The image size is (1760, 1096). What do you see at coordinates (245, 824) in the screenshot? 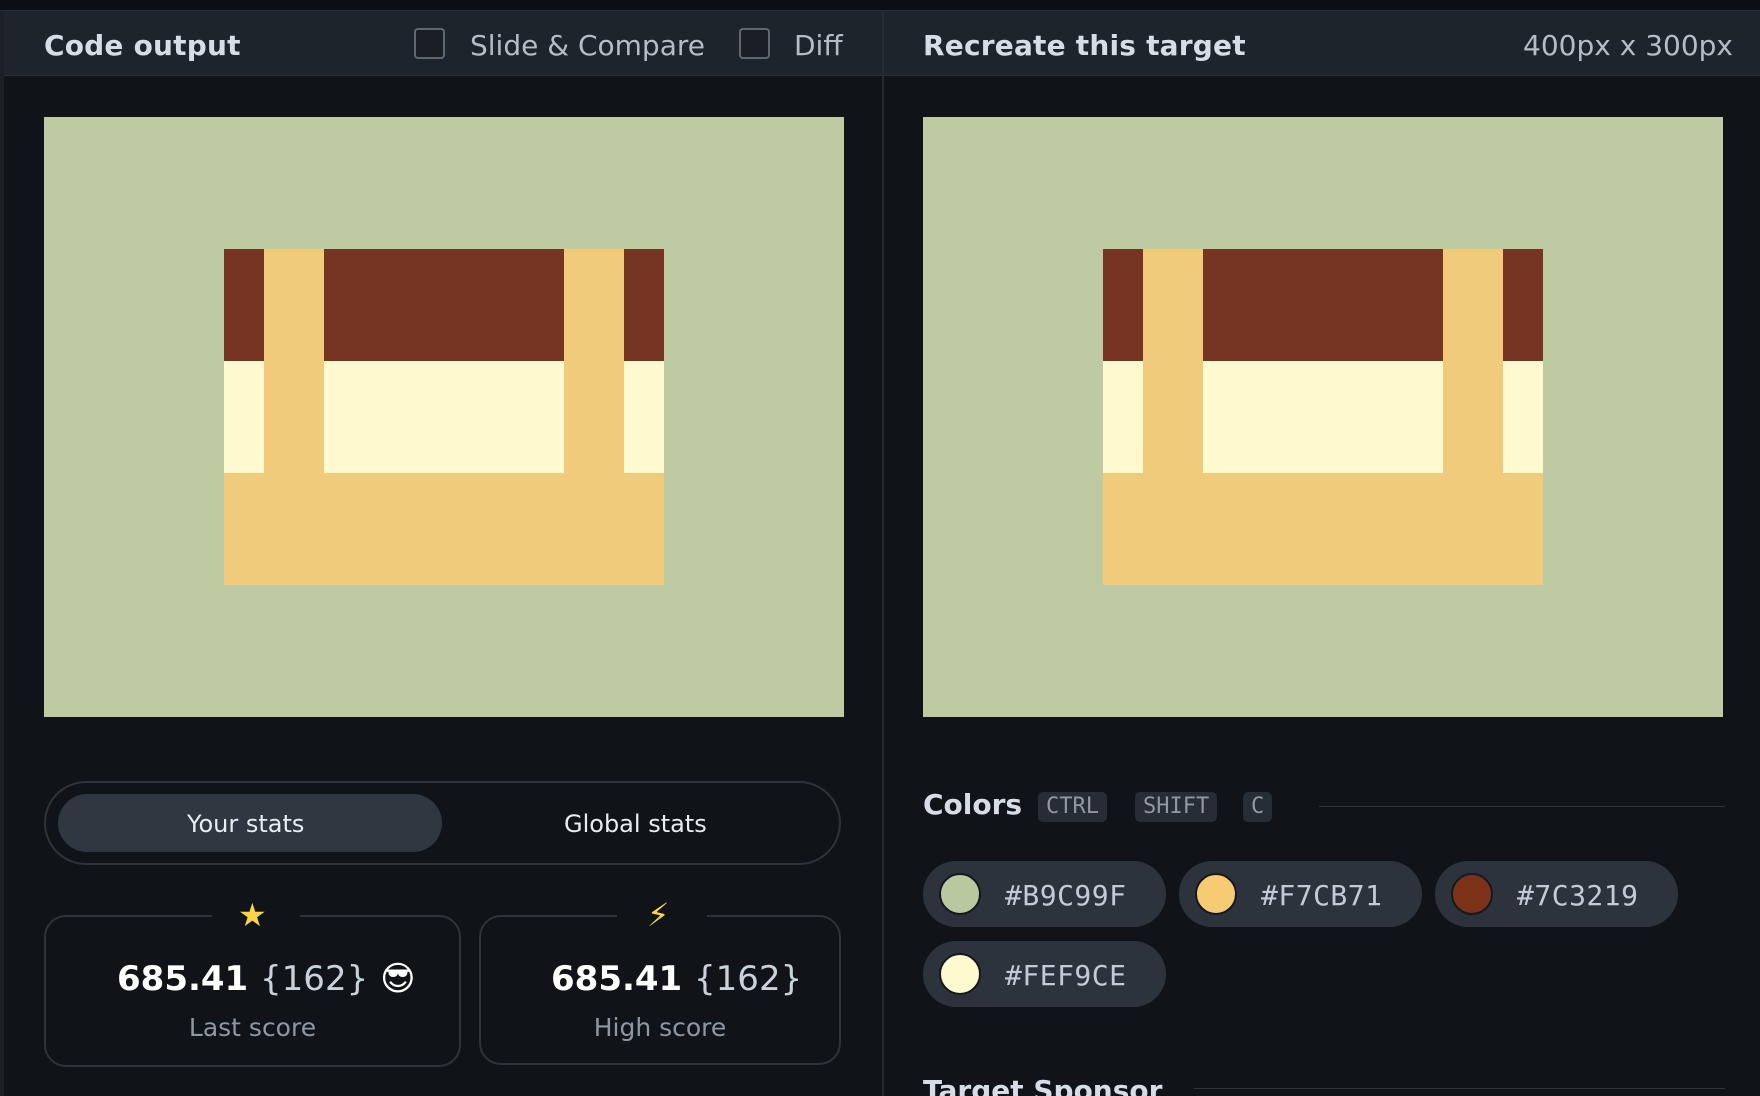
I see `tab-your-stats: Your stats` at bounding box center [245, 824].